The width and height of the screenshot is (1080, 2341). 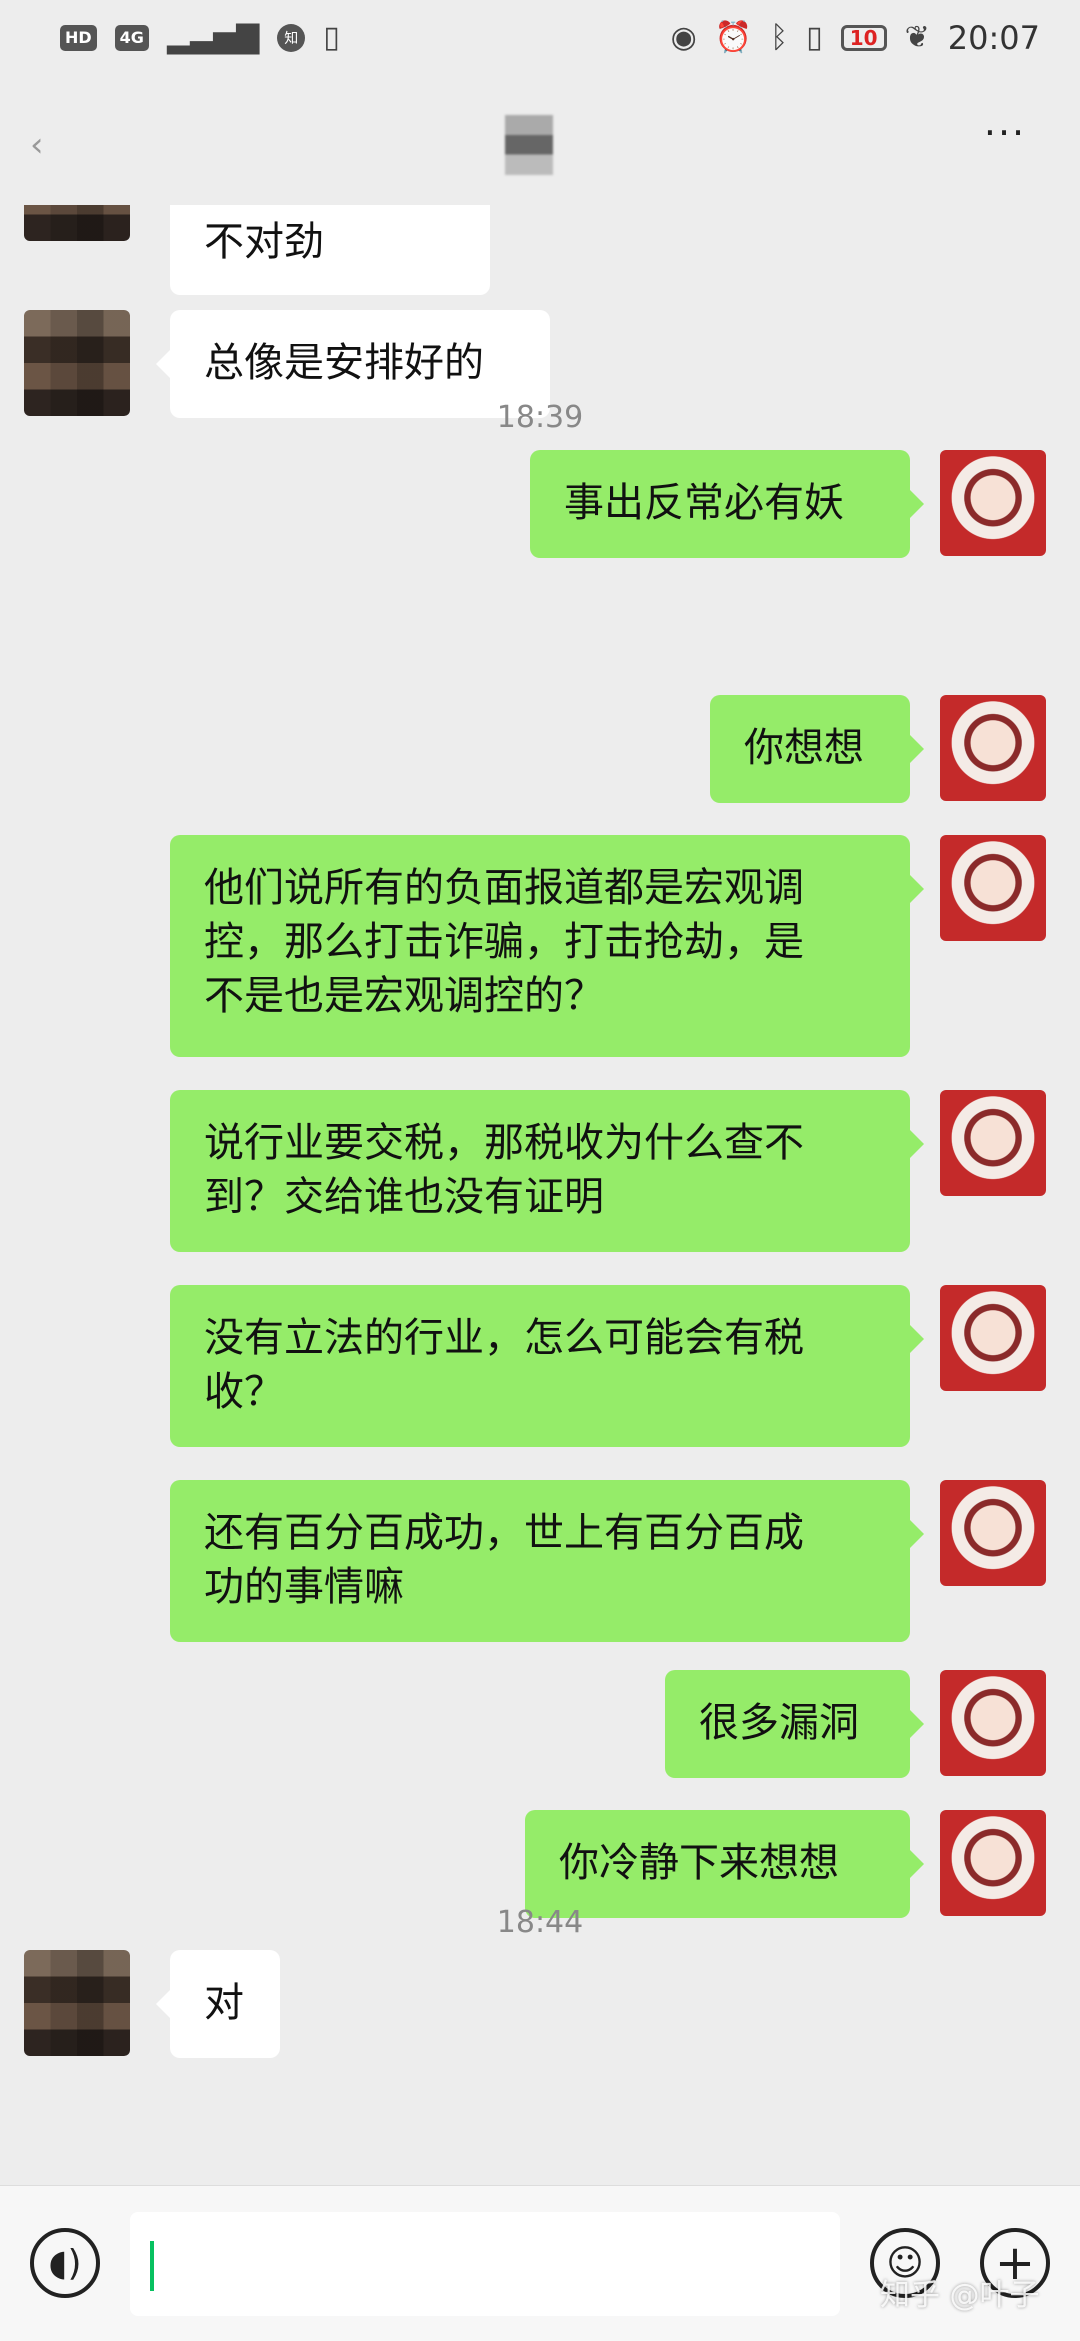 What do you see at coordinates (917, 37) in the screenshot?
I see `leaf-icon: ❦` at bounding box center [917, 37].